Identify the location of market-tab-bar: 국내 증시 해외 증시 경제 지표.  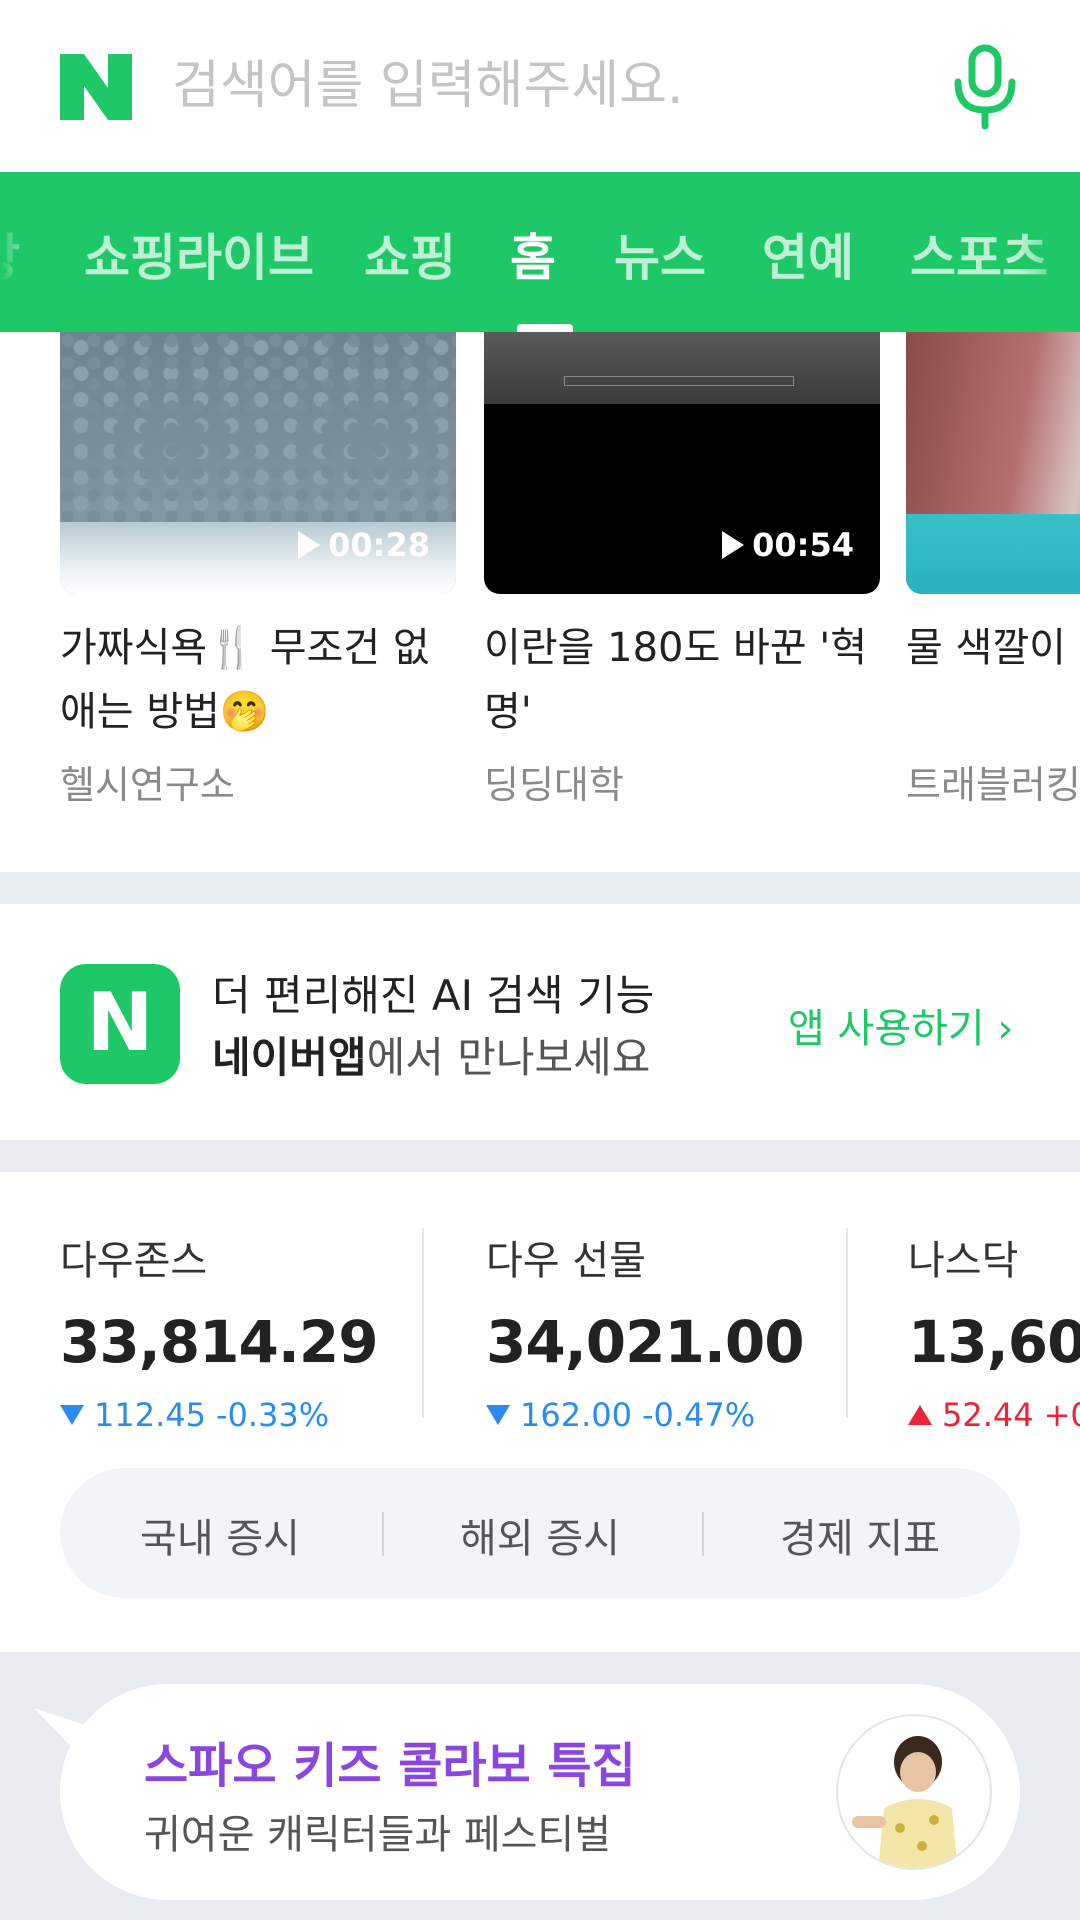
(540, 1533).